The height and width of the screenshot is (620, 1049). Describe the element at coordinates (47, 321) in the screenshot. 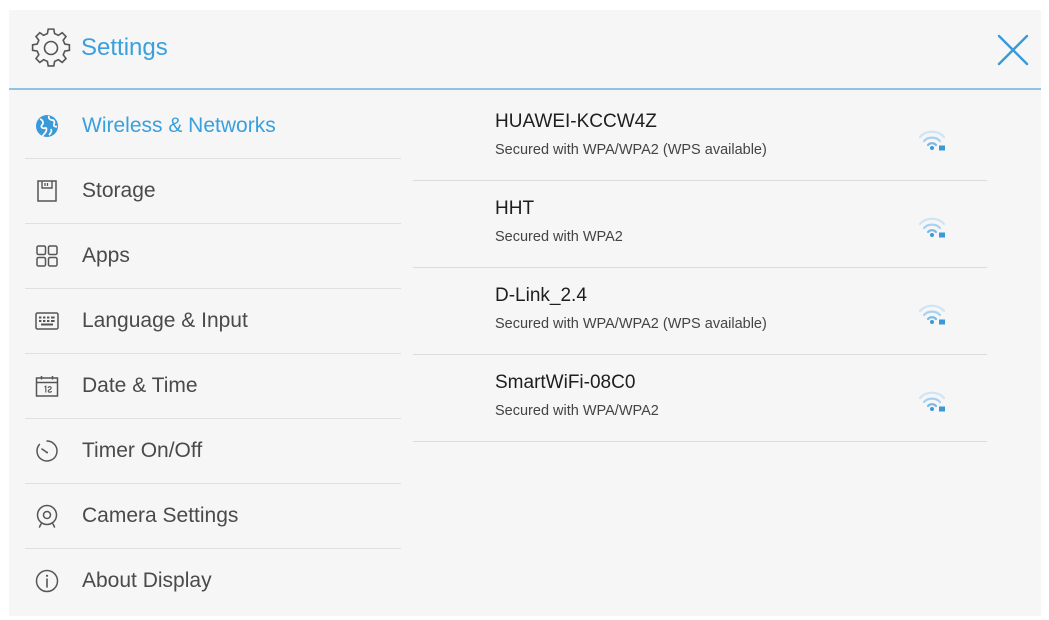

I see `keyboard-icon` at that location.